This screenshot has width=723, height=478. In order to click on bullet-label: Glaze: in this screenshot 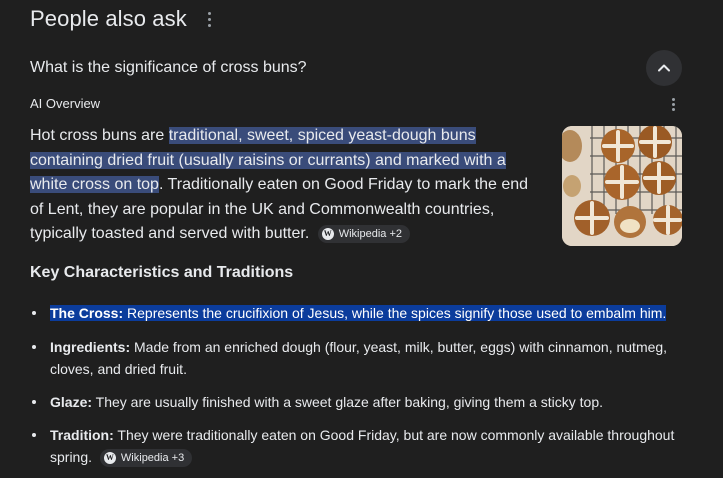, I will do `click(71, 402)`.